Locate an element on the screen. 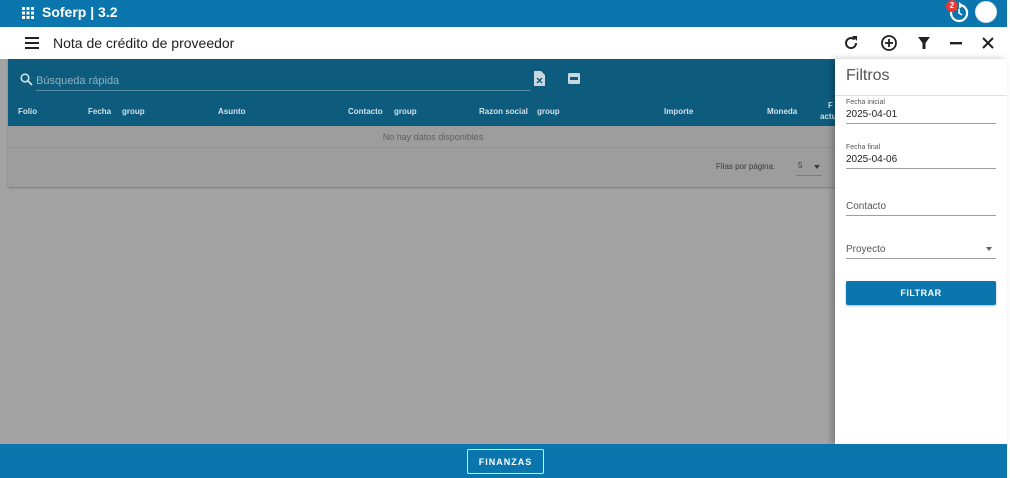 The image size is (1010, 478). app-header: Soferp | 3.2 2 is located at coordinates (503, 13).